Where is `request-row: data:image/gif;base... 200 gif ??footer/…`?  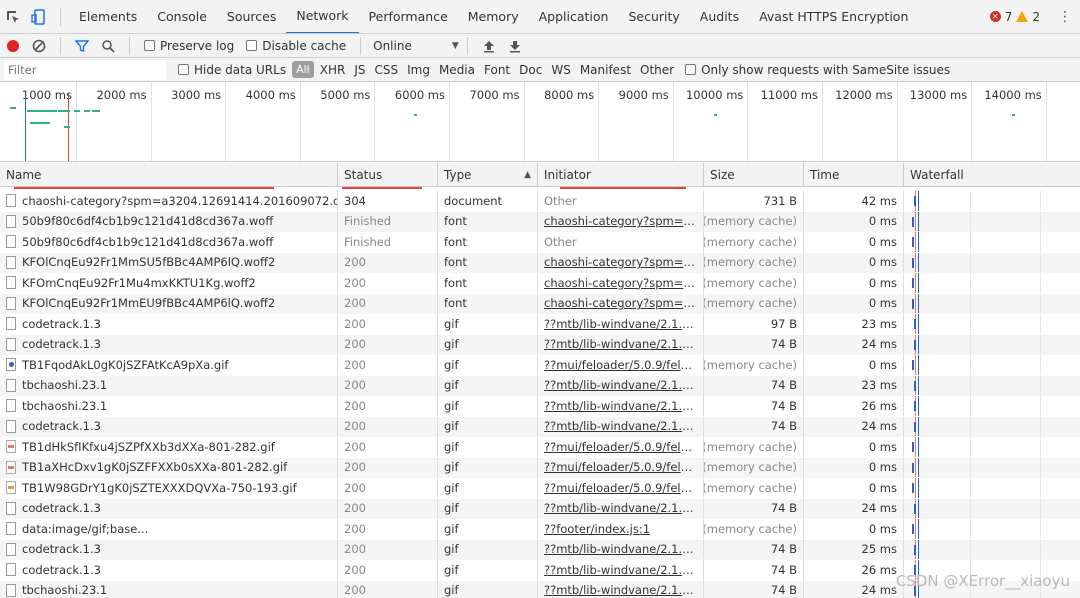
request-row: data:image/gif;base... 200 gif ??footer/… is located at coordinates (540, 529).